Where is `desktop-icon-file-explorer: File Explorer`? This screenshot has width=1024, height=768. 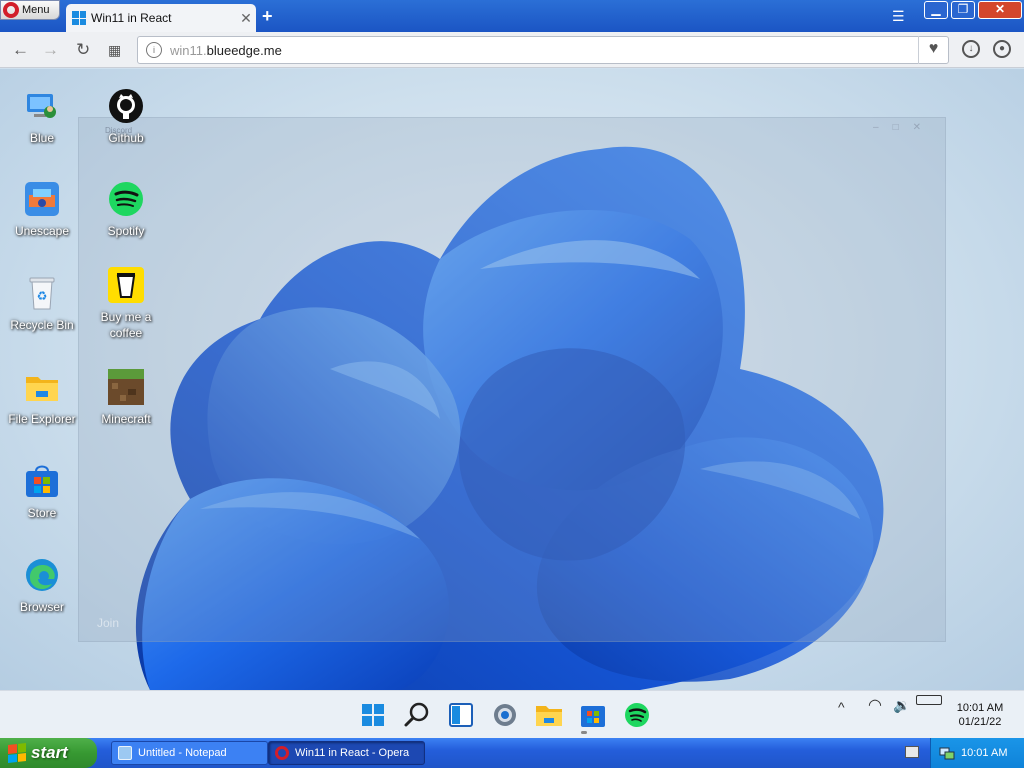
desktop-icon-file-explorer: File Explorer is located at coordinates (42, 398).